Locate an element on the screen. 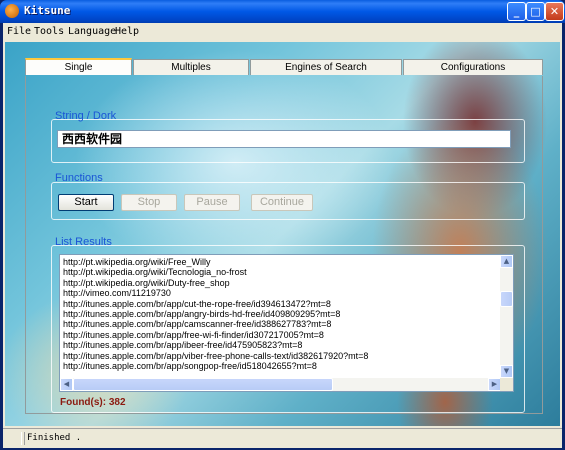 The width and height of the screenshot is (565, 450). window-title: Kitsune is located at coordinates (47, 10).